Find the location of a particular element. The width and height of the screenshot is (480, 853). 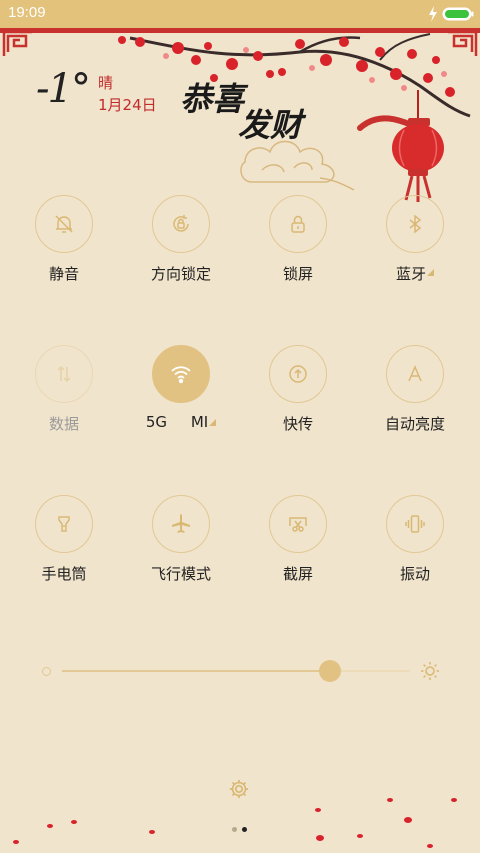

toggle-bluetooth: 蓝牙 is located at coordinates (415, 245).